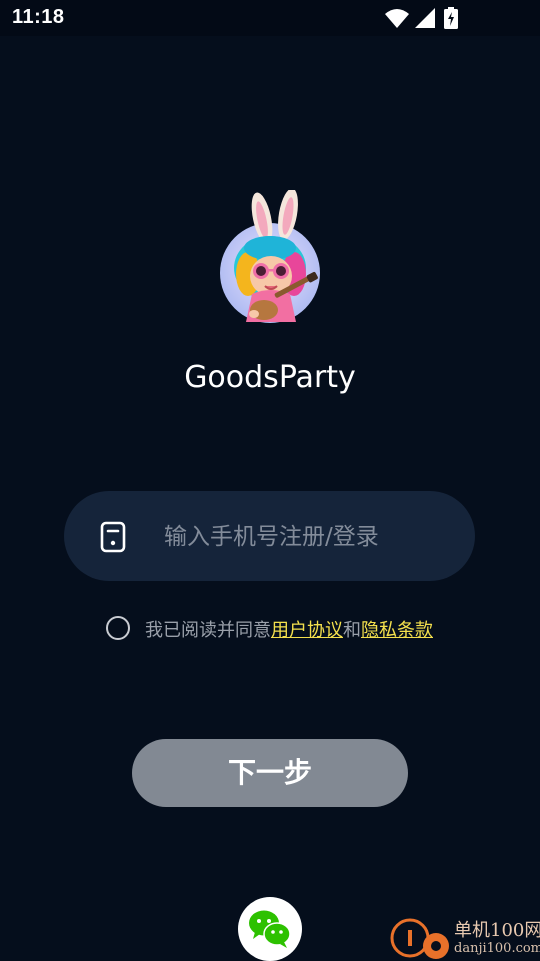 This screenshot has width=540, height=961. What do you see at coordinates (425, 18) in the screenshot?
I see `signal-icon` at bounding box center [425, 18].